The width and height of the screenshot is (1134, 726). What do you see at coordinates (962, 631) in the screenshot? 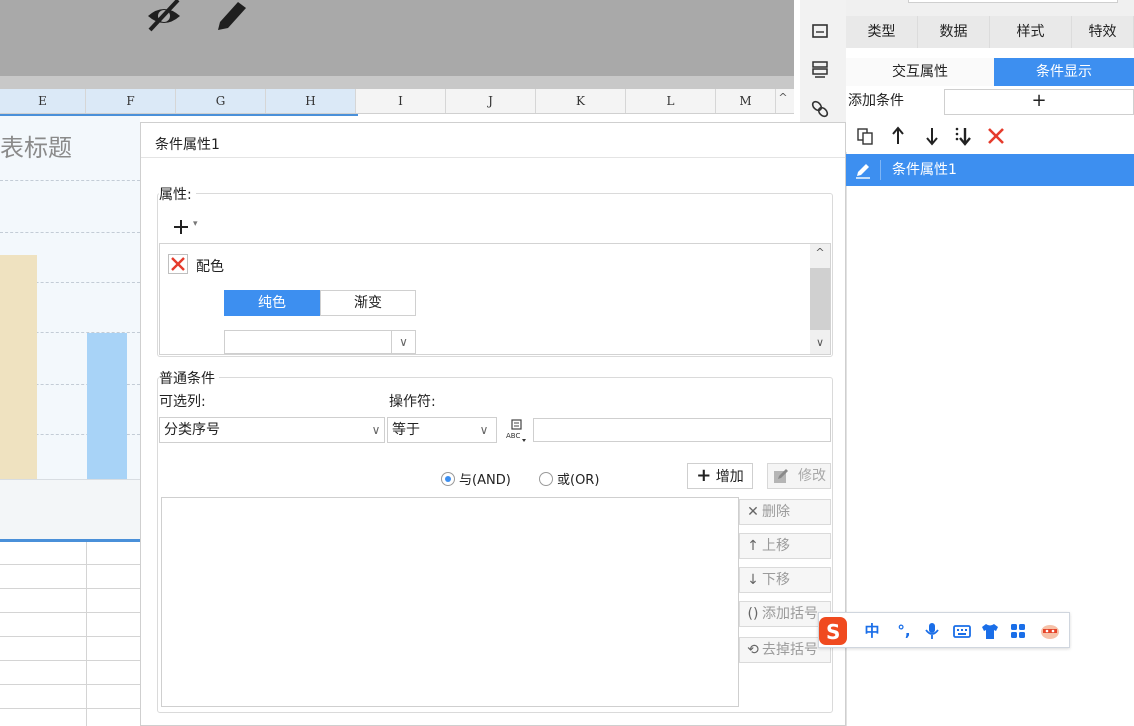
I see `keyboard-icon` at bounding box center [962, 631].